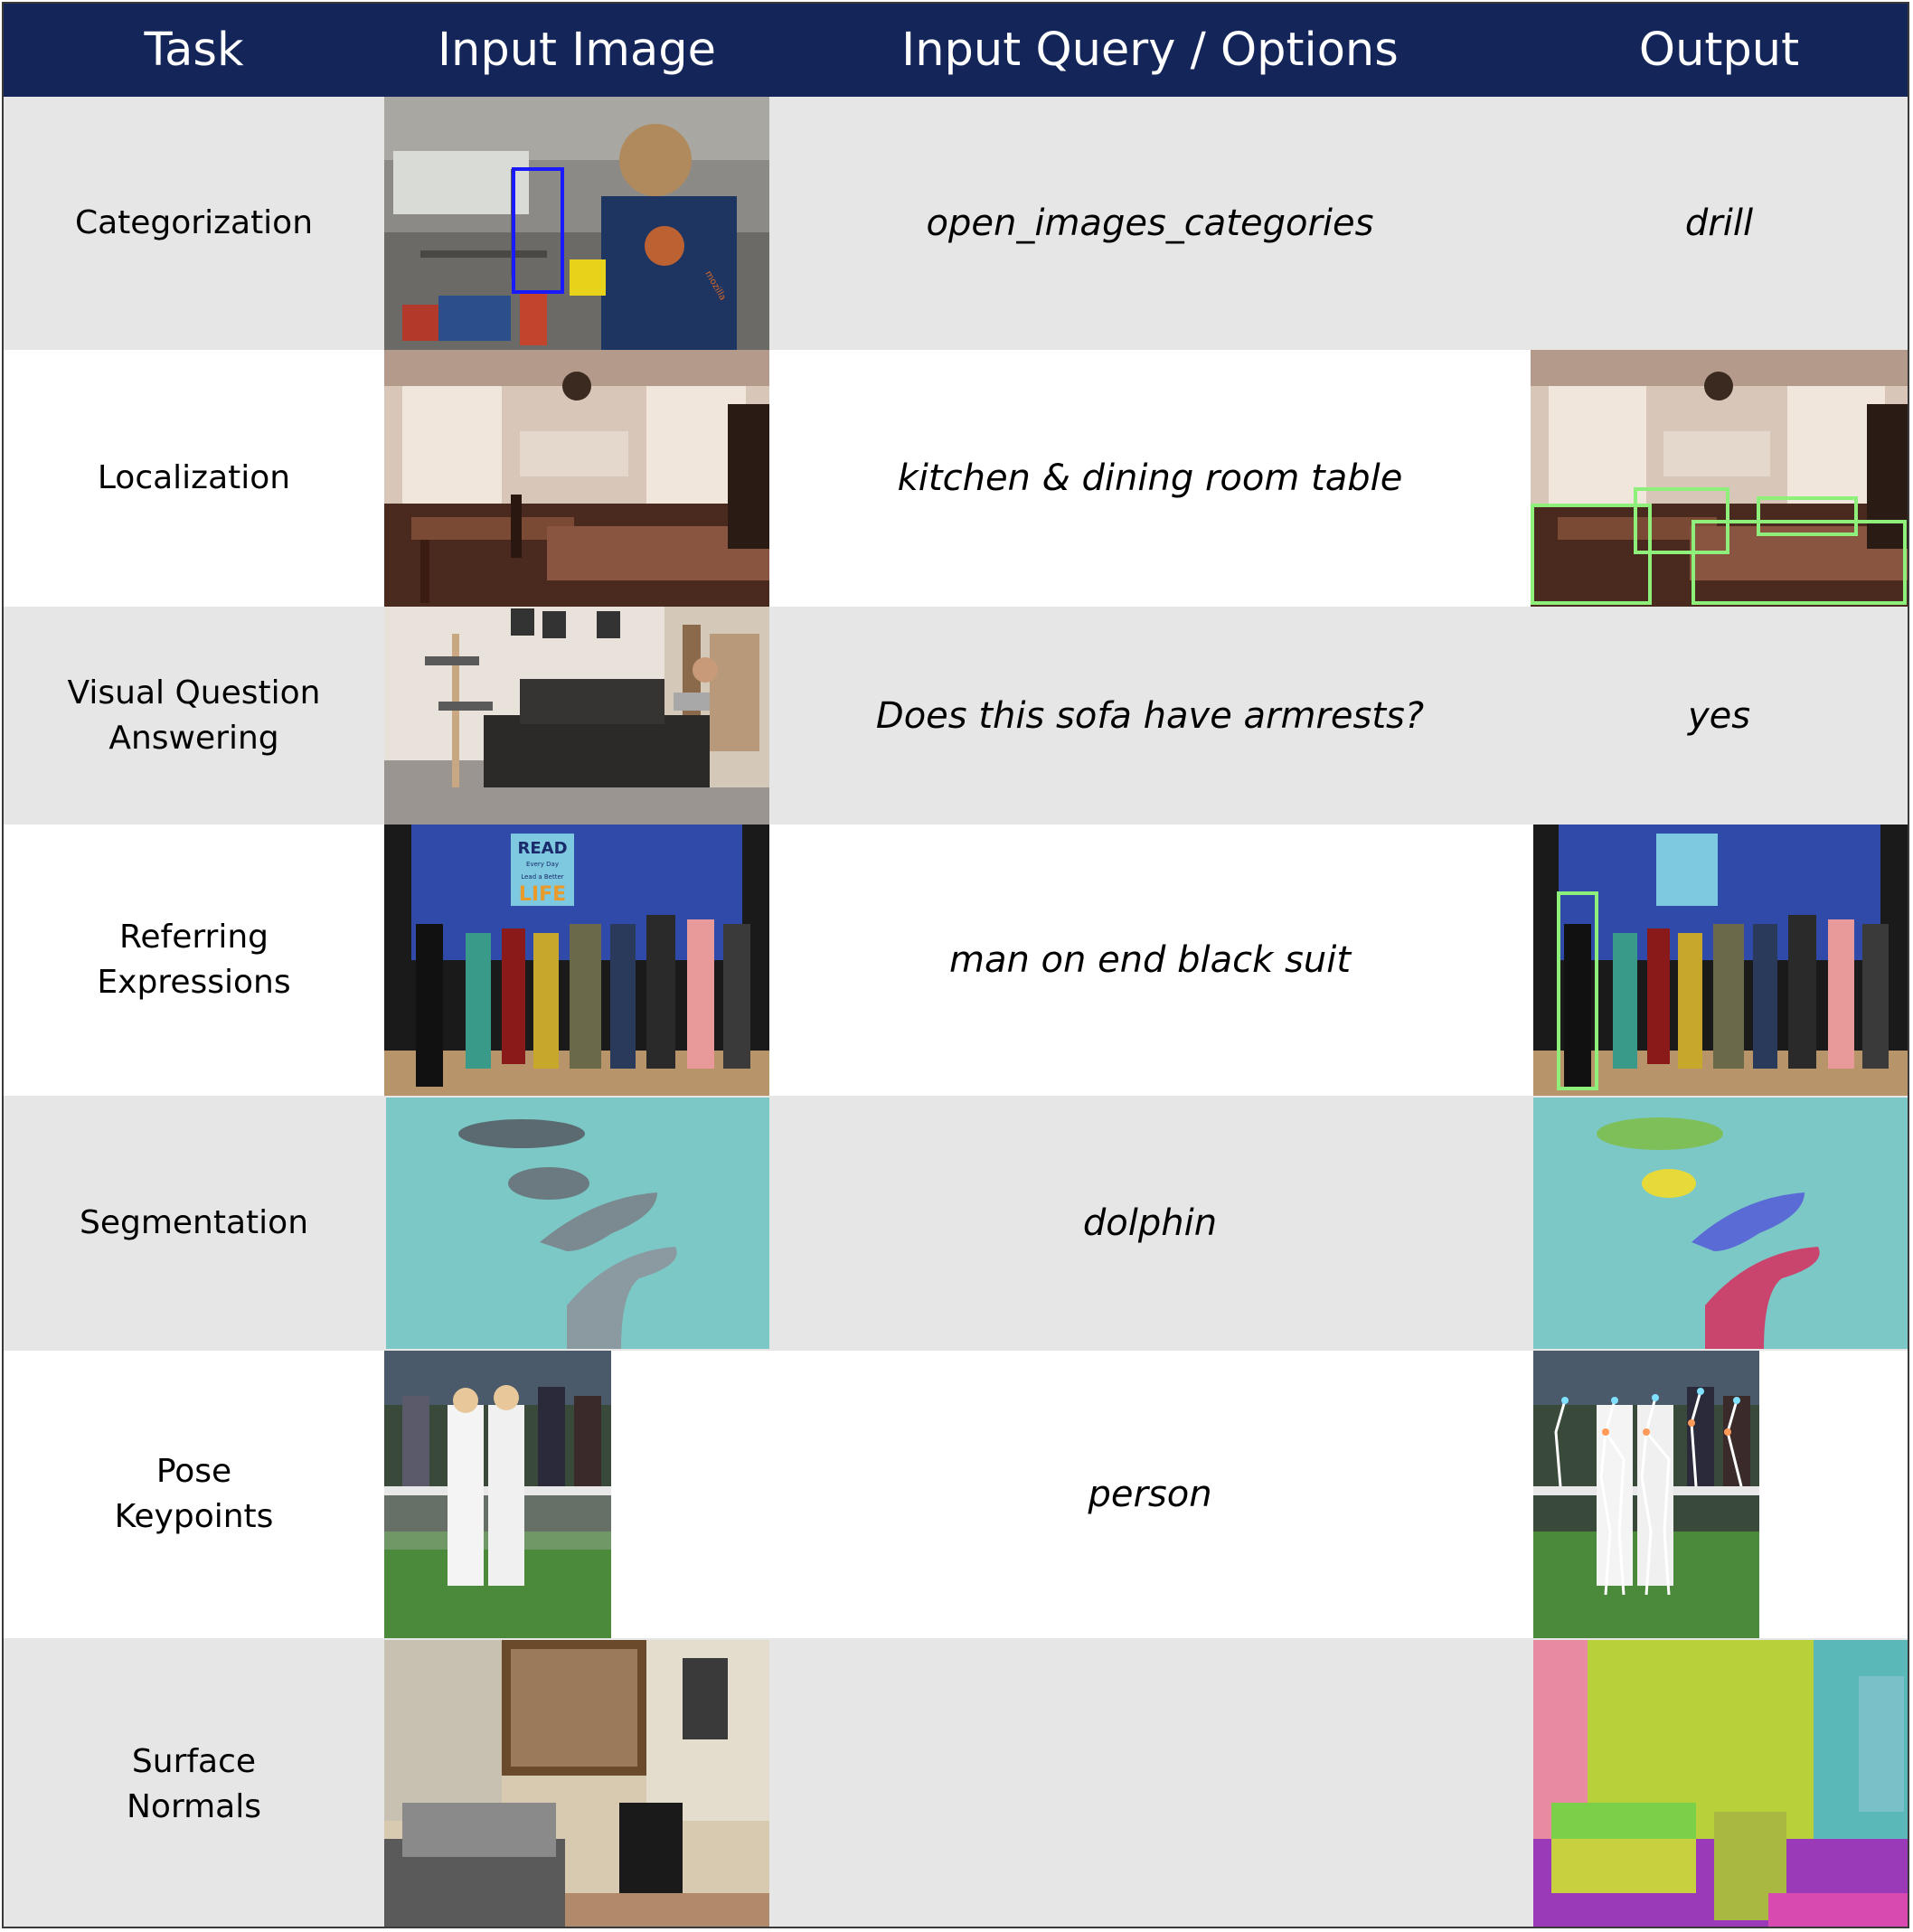 The height and width of the screenshot is (1932, 1913). What do you see at coordinates (1150, 960) in the screenshot?
I see `query-label: man on end black suit` at bounding box center [1150, 960].